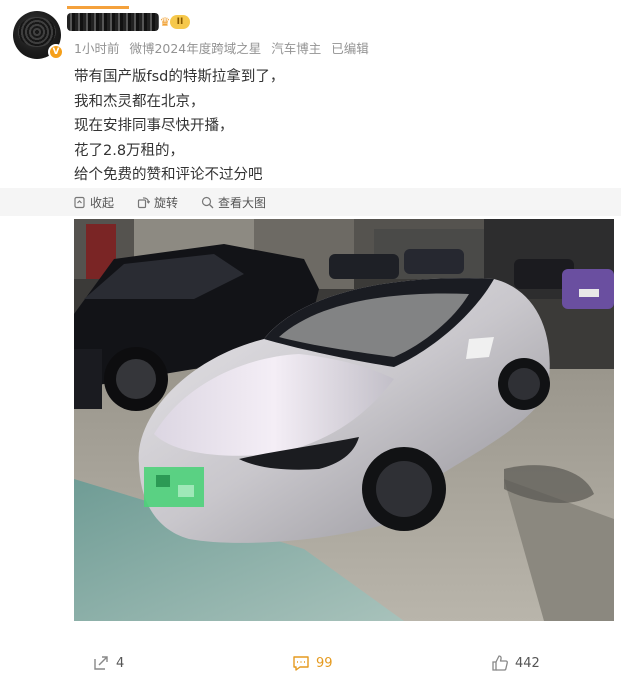 The width and height of the screenshot is (621, 693). I want to click on view-large-label: 查看大图, so click(242, 203).